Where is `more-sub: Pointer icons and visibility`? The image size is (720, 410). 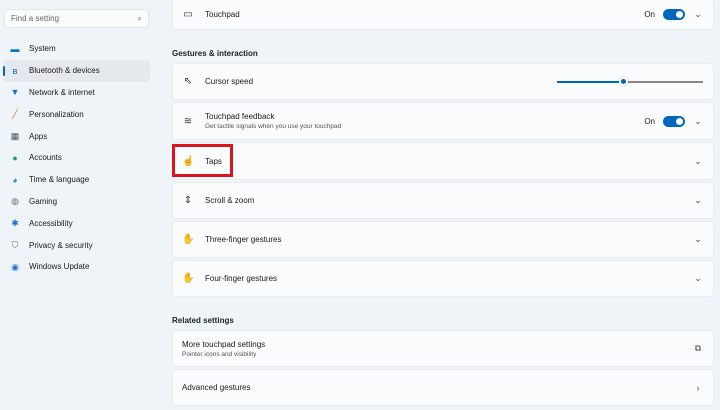 more-sub: Pointer icons and visibility is located at coordinates (219, 354).